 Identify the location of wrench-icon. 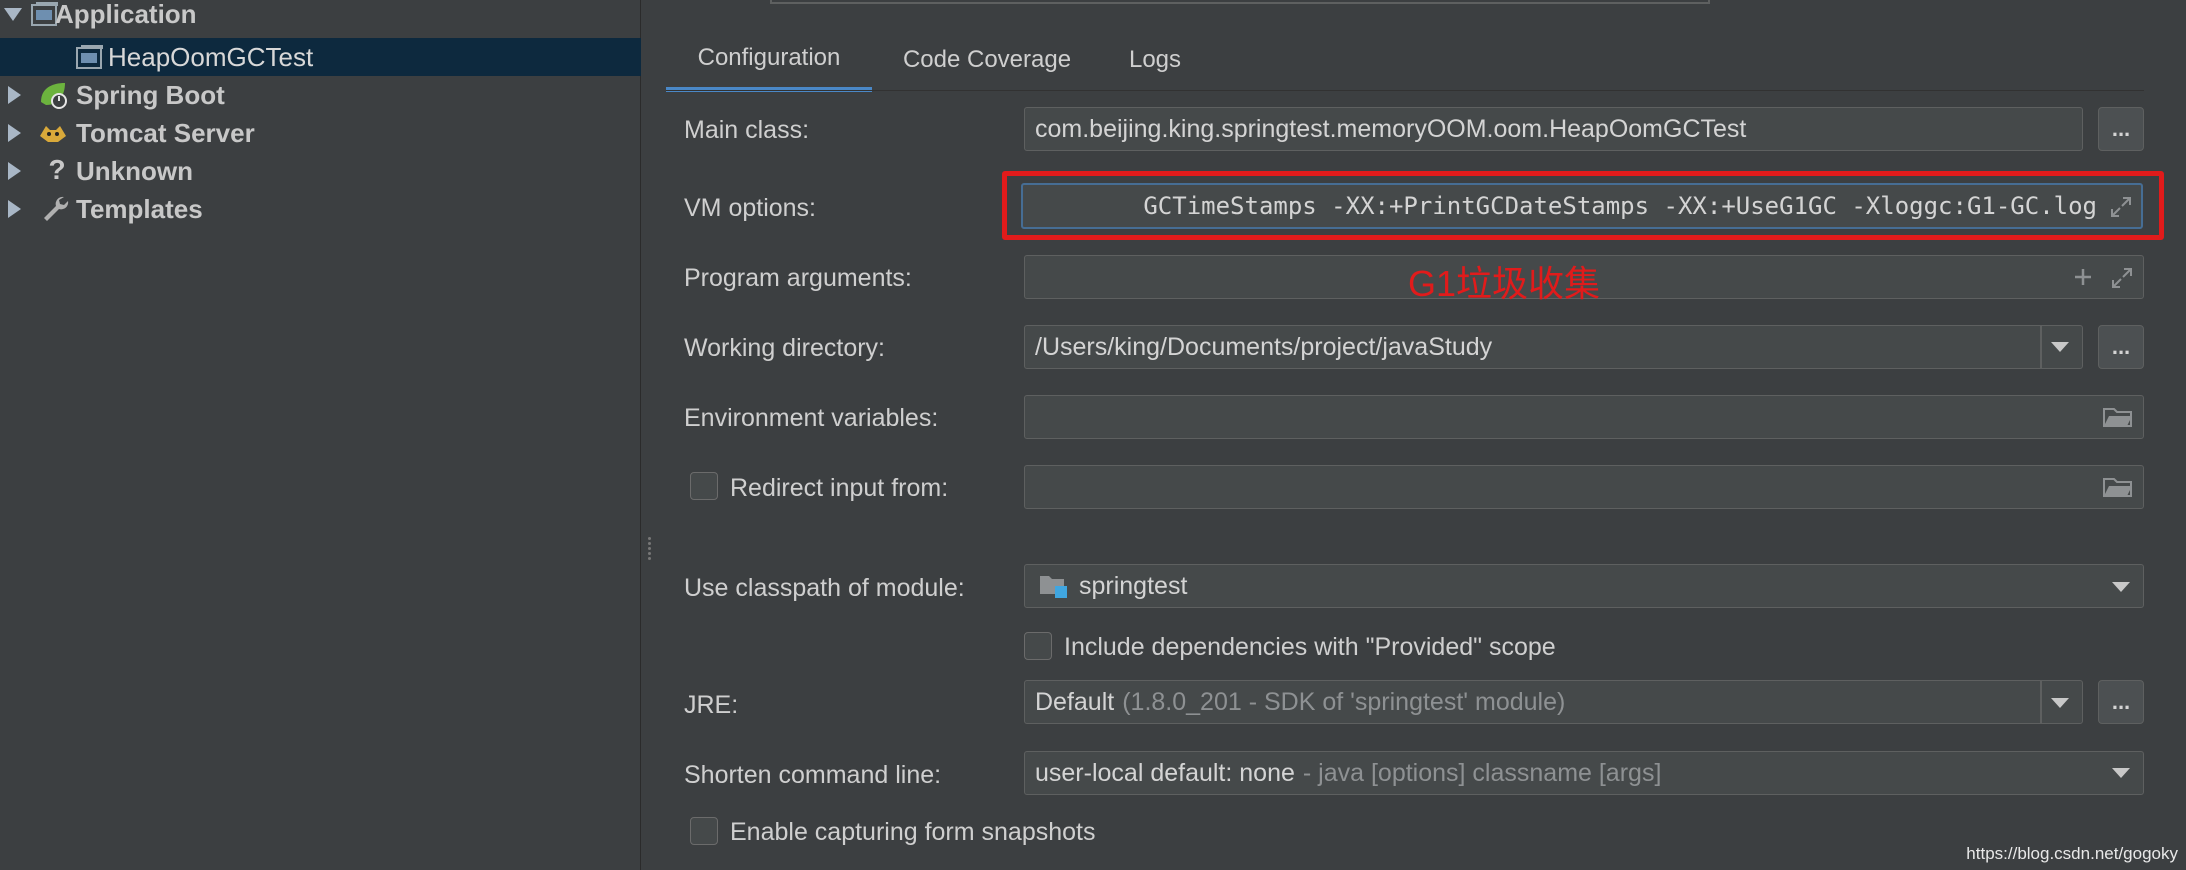
(56, 208).